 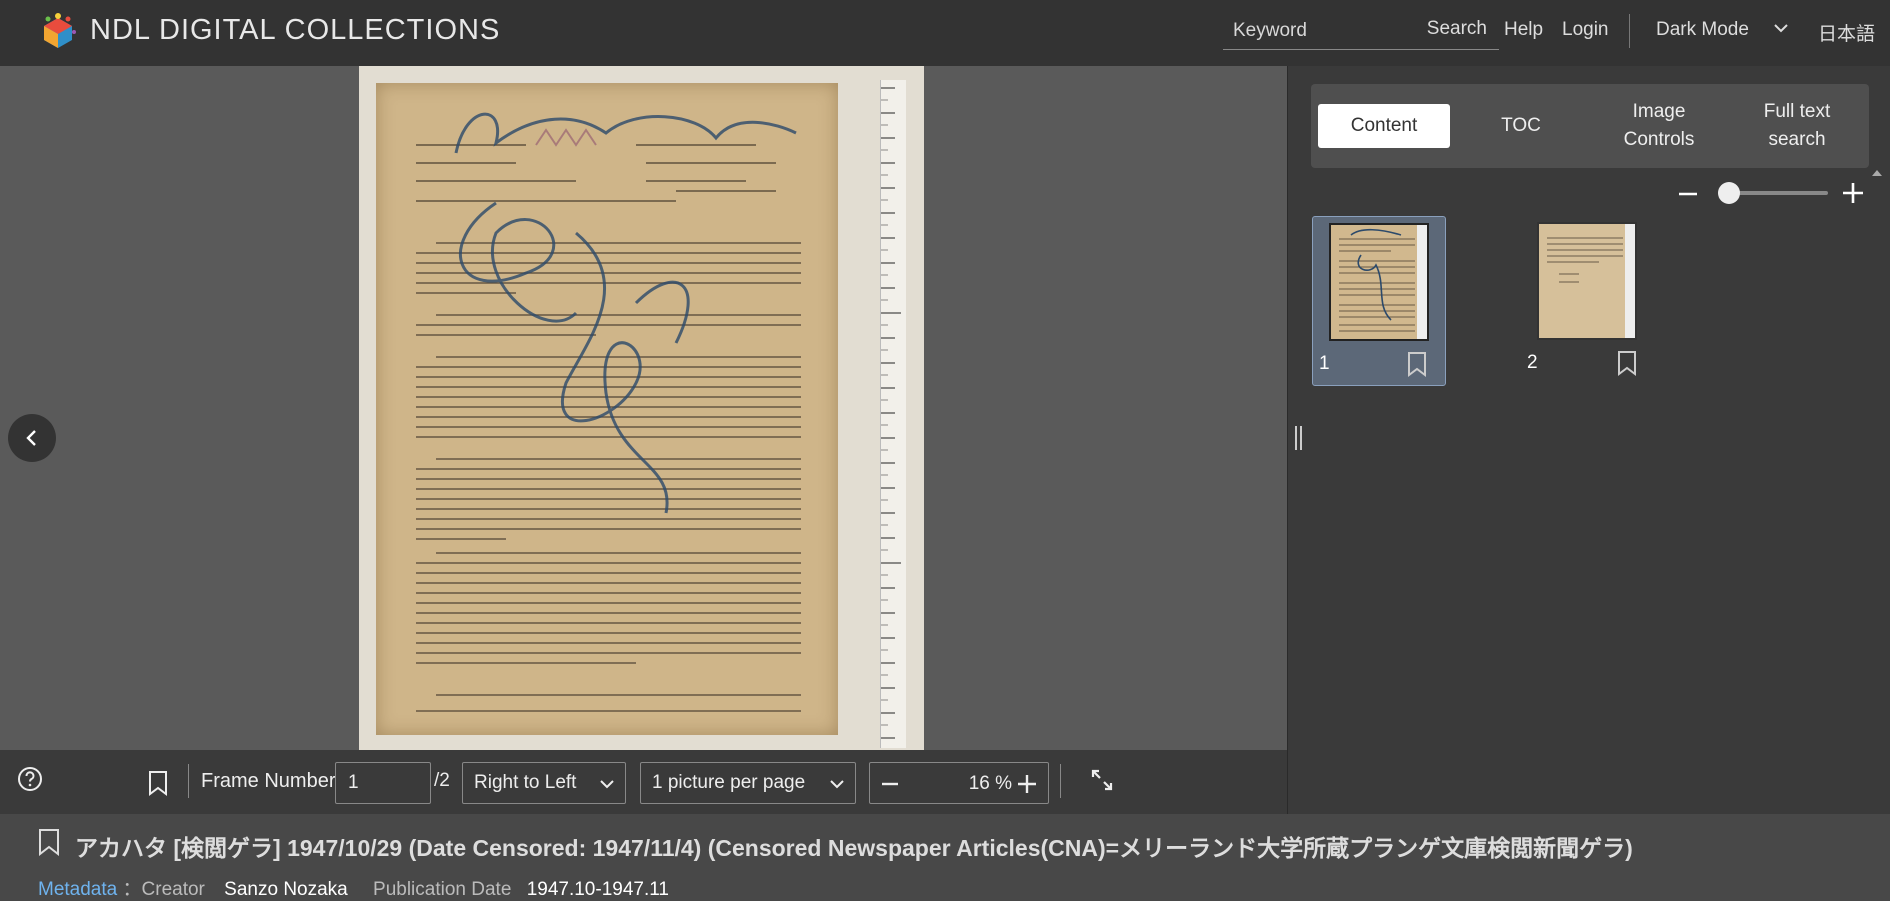 What do you see at coordinates (1797, 125) in the screenshot?
I see `tab-full-text-search: Full text search` at bounding box center [1797, 125].